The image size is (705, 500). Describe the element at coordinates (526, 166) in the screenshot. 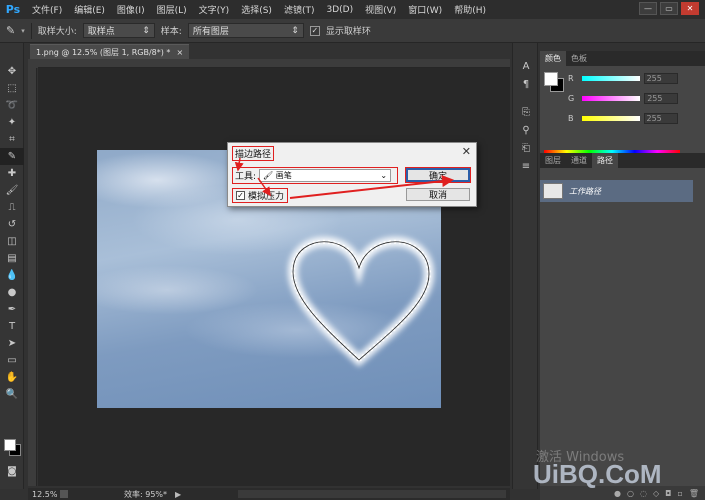

I see `adjustments-icon: ≡` at that location.